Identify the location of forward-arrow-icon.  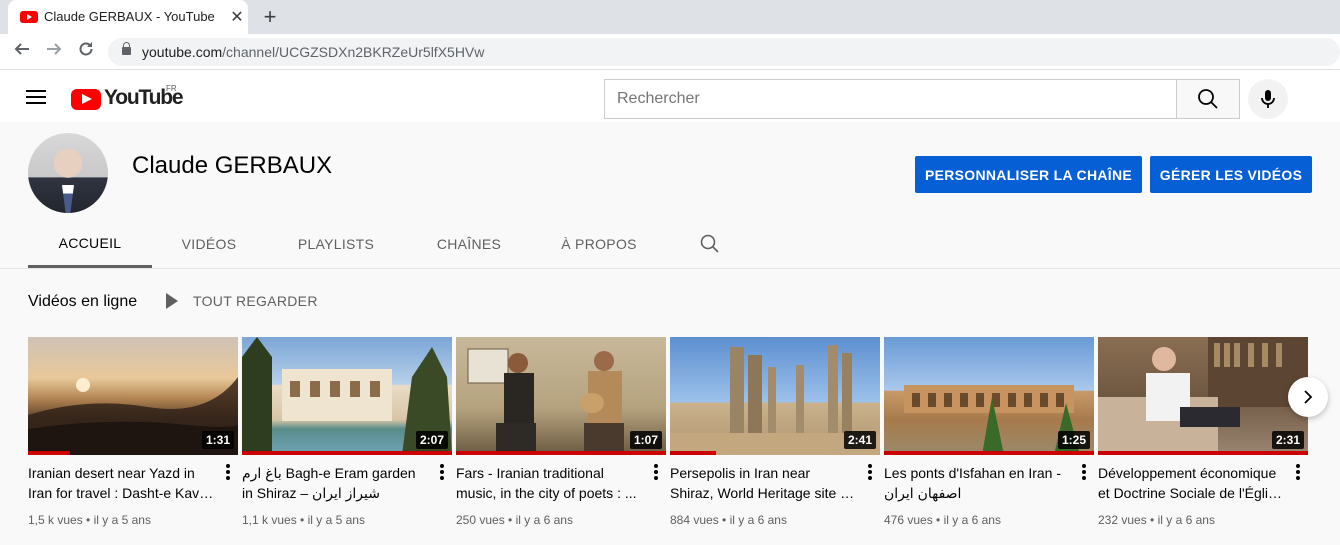
(54, 52).